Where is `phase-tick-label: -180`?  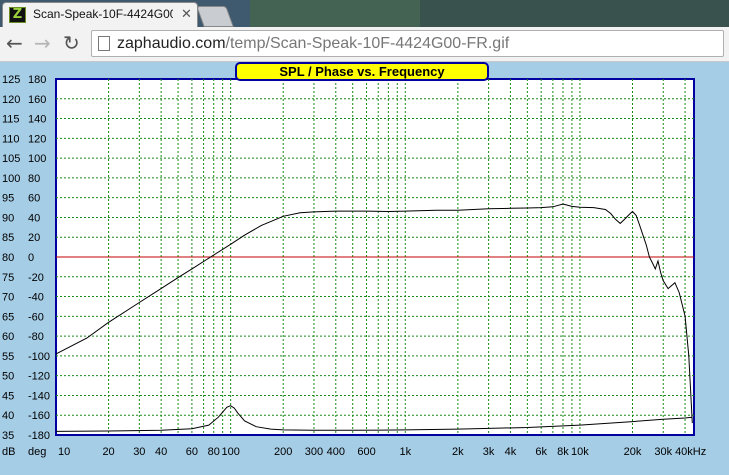 phase-tick-label: -180 is located at coordinates (39, 436).